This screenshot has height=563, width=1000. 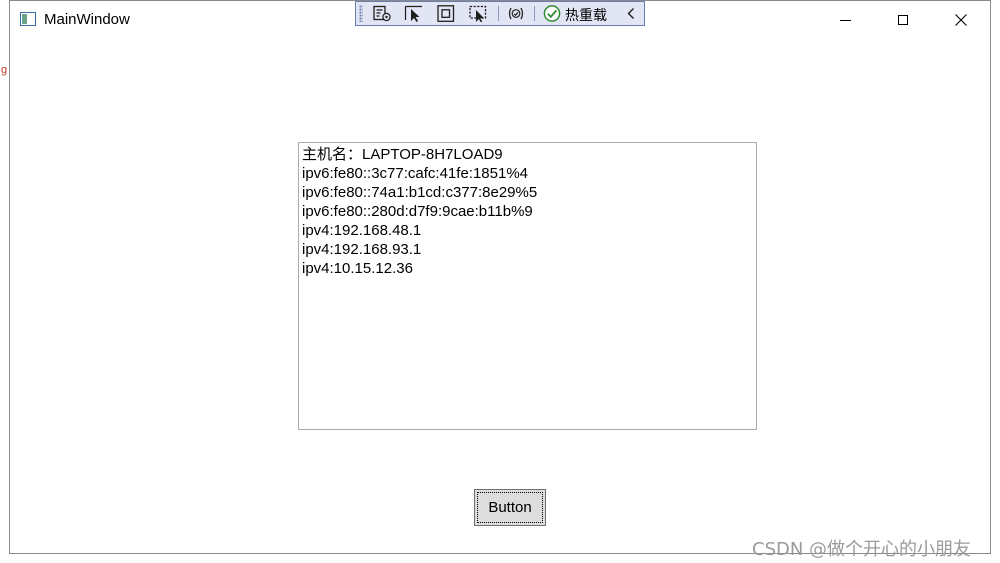 I want to click on ip-address-line: ipv6:fe80::74a1:b1cd:c377:8e29%5, so click(x=420, y=192).